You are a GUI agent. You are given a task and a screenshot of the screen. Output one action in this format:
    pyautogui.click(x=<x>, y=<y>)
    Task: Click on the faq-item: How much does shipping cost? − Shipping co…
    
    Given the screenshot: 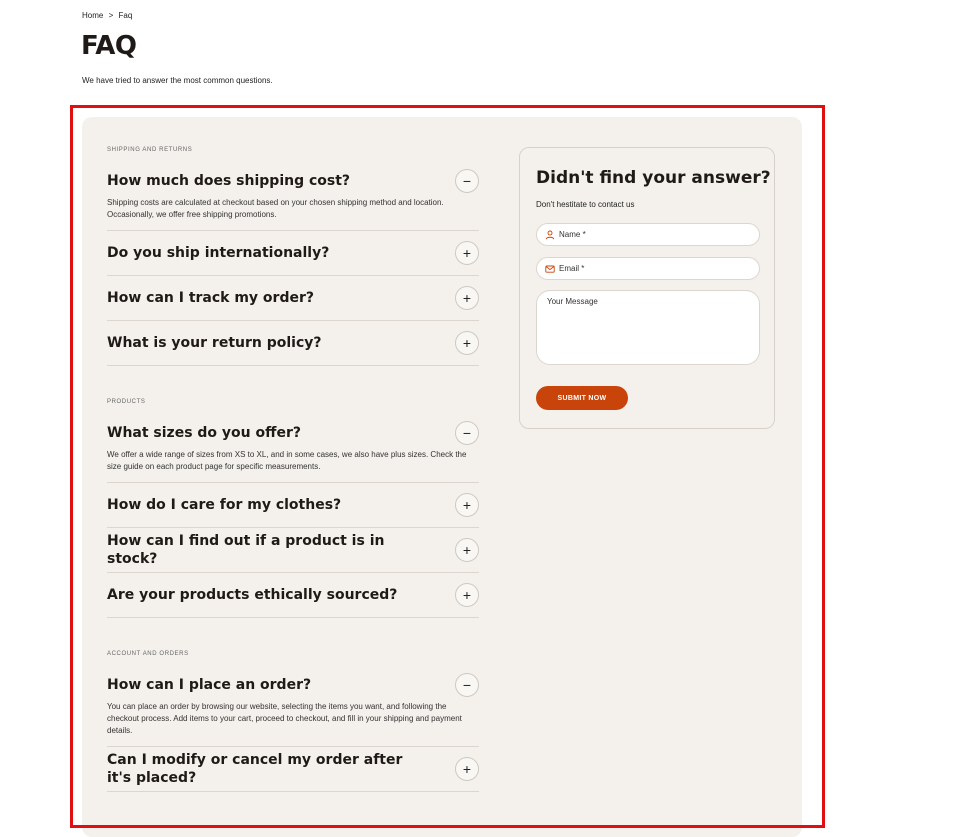 What is the action you would take?
    pyautogui.click(x=293, y=195)
    